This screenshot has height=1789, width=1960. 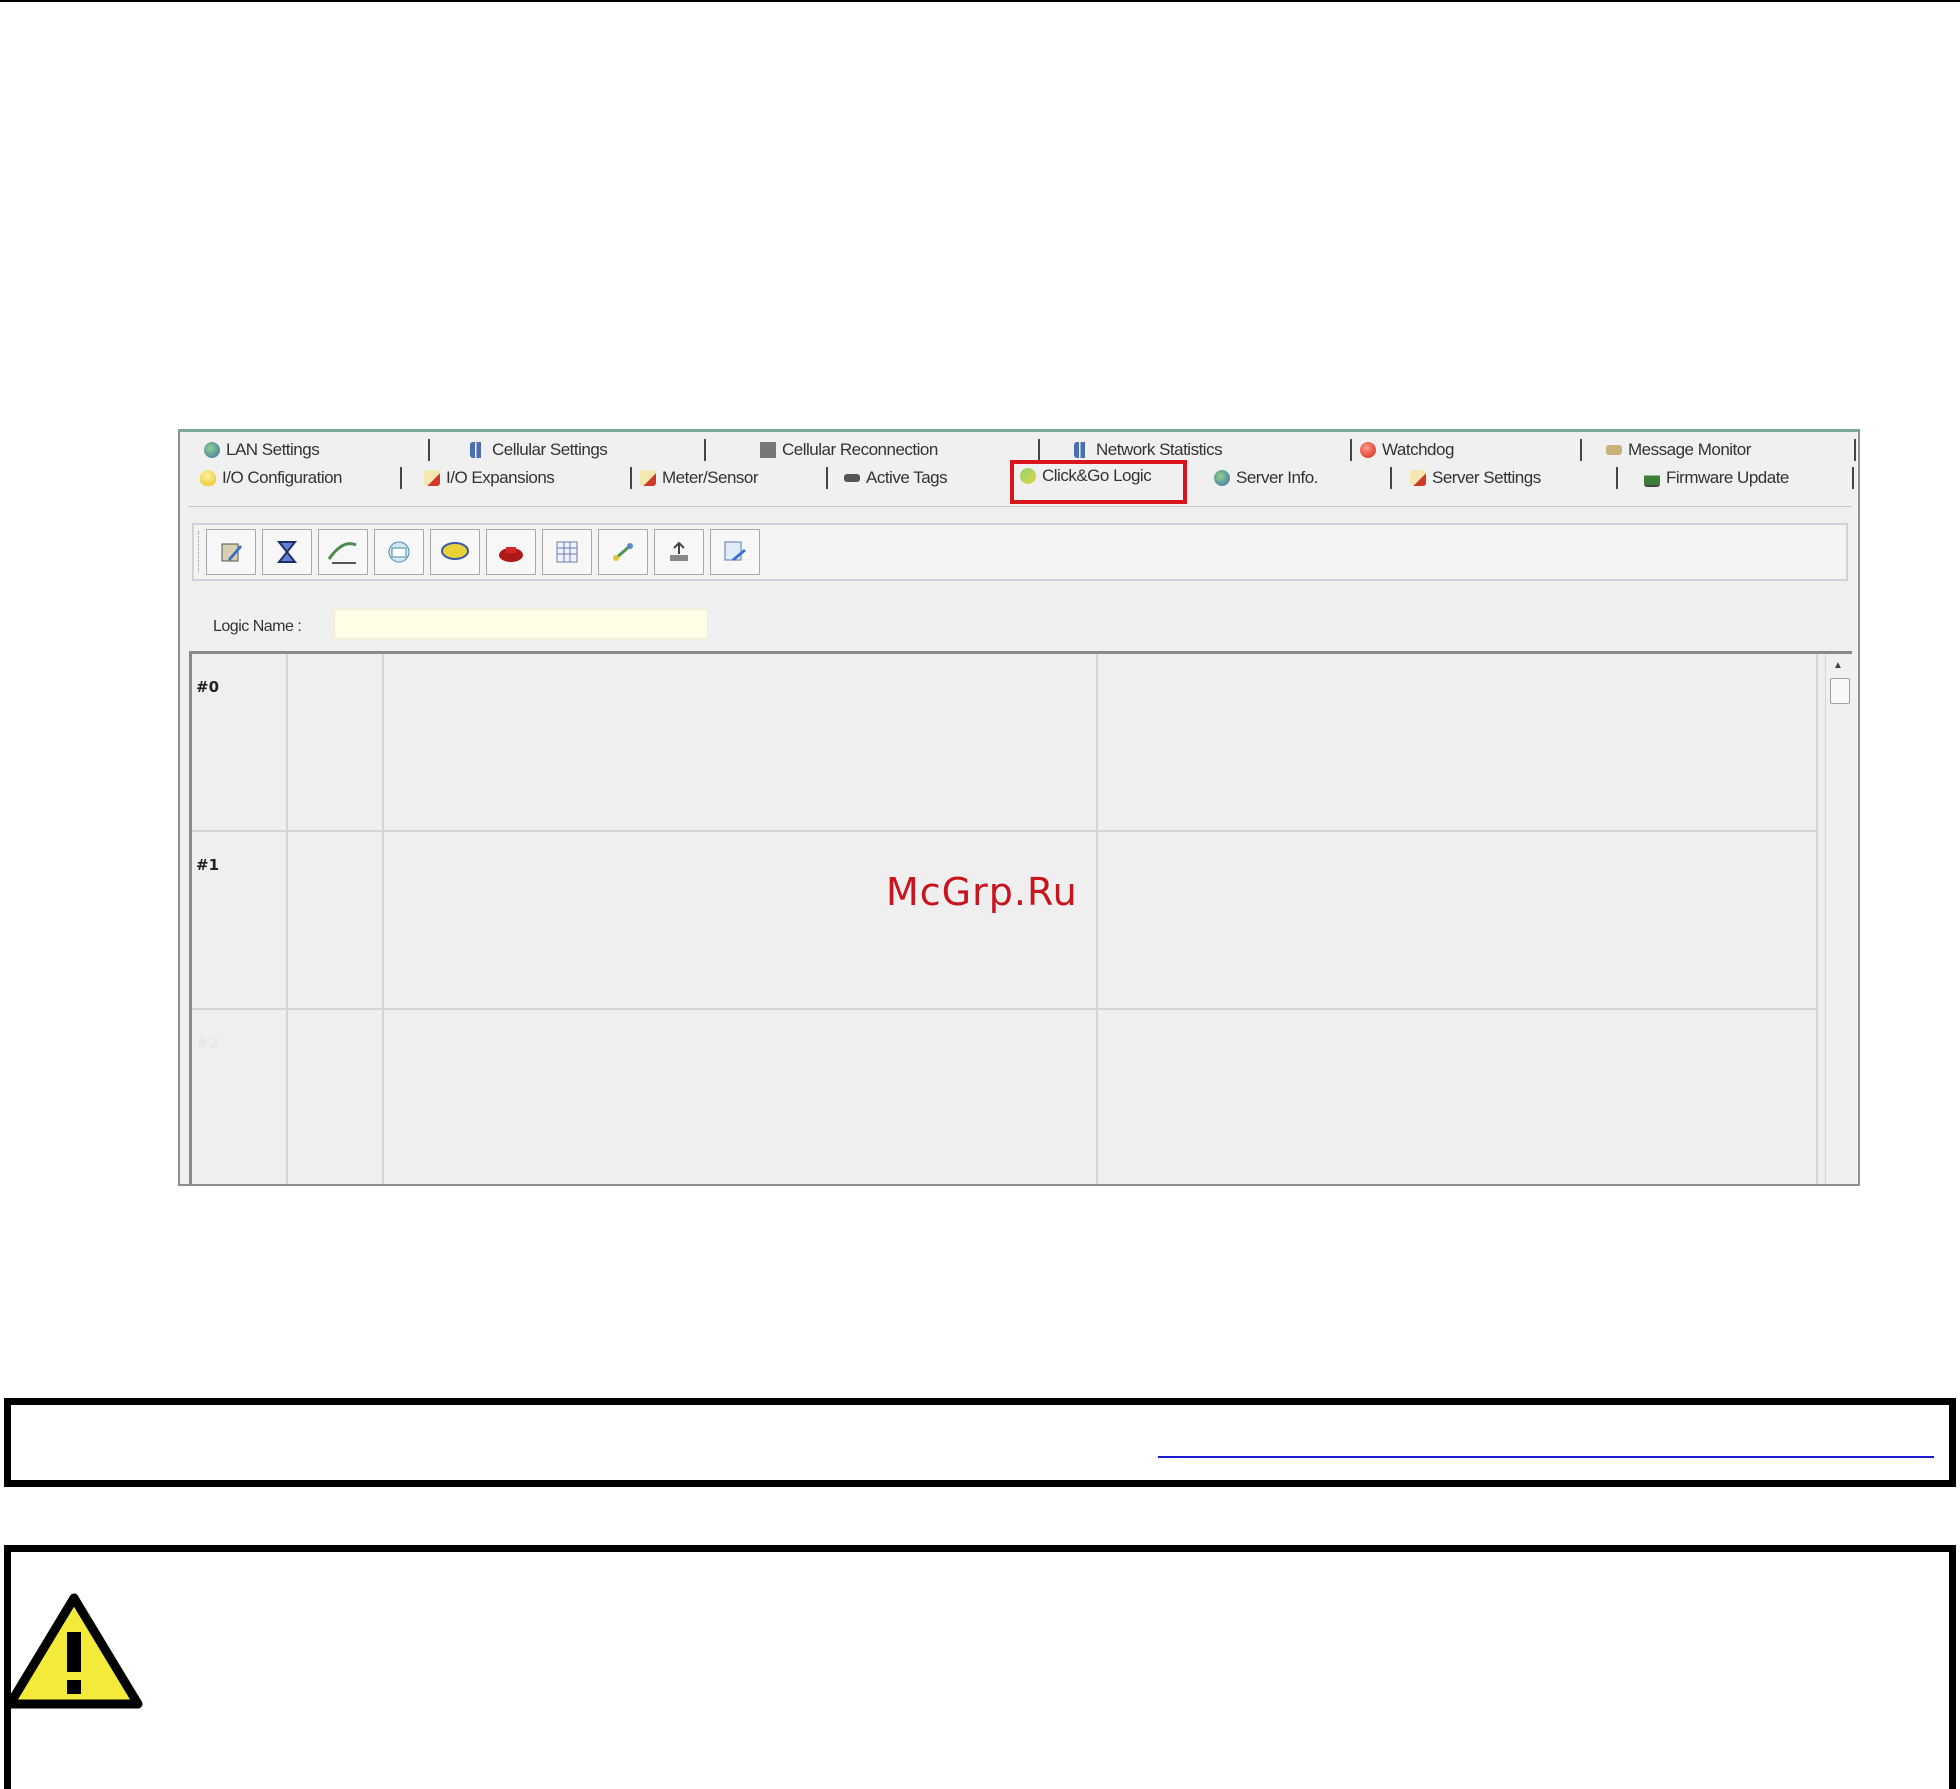 What do you see at coordinates (679, 552) in the screenshot?
I see `upload-button` at bounding box center [679, 552].